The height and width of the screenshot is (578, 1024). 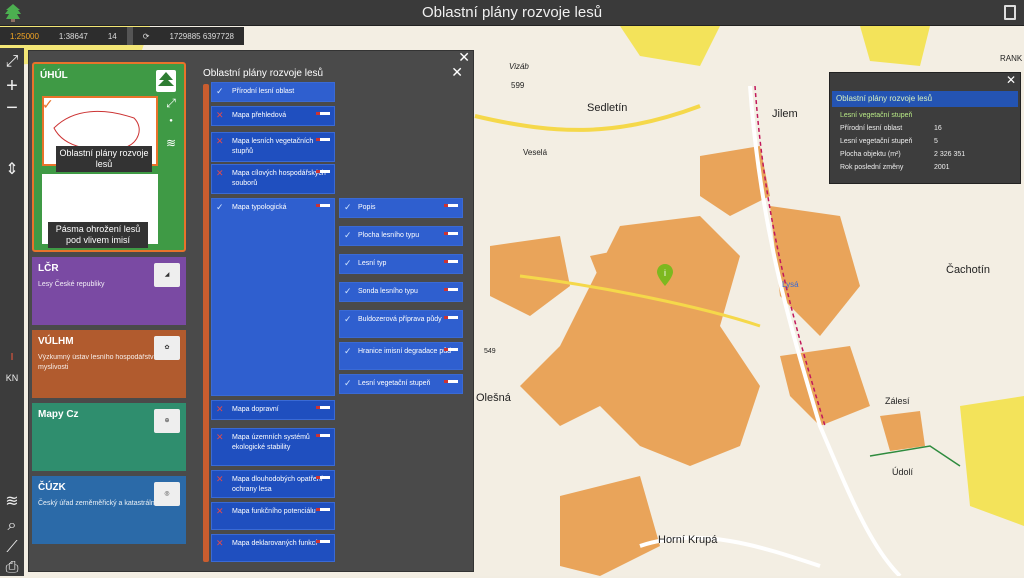 What do you see at coordinates (167, 421) in the screenshot?
I see `mapy-logo-icon: ⊕` at bounding box center [167, 421].